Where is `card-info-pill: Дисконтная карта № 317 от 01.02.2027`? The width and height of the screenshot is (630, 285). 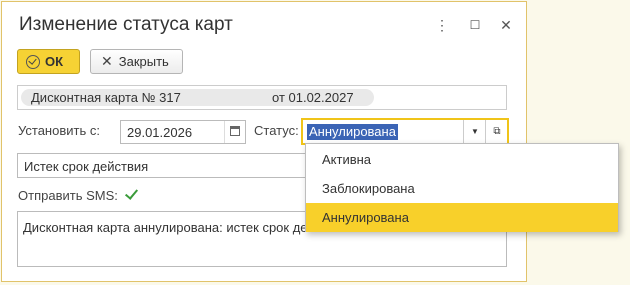 card-info-pill: Дисконтная карта № 317 от 01.02.2027 is located at coordinates (197, 97).